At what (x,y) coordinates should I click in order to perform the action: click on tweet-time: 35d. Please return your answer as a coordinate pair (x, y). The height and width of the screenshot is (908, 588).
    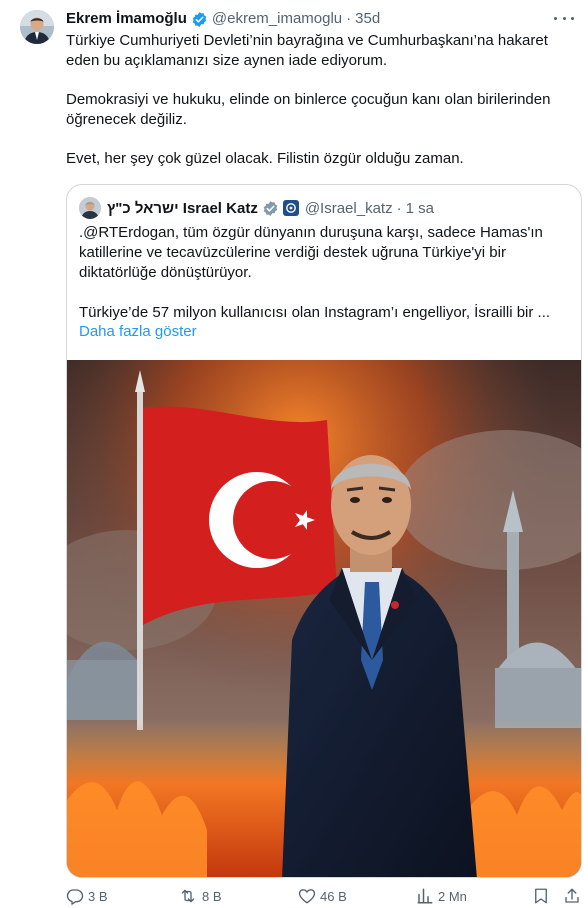
    Looking at the image, I should click on (367, 19).